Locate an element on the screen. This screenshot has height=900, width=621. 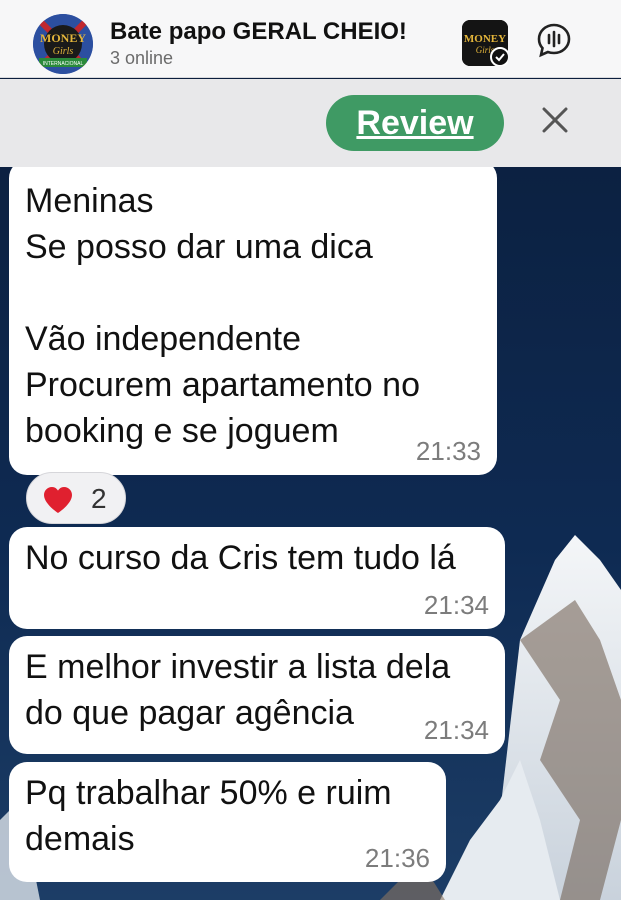
group-avatar: MONEY Girls INTERNACIONAL is located at coordinates (63, 44).